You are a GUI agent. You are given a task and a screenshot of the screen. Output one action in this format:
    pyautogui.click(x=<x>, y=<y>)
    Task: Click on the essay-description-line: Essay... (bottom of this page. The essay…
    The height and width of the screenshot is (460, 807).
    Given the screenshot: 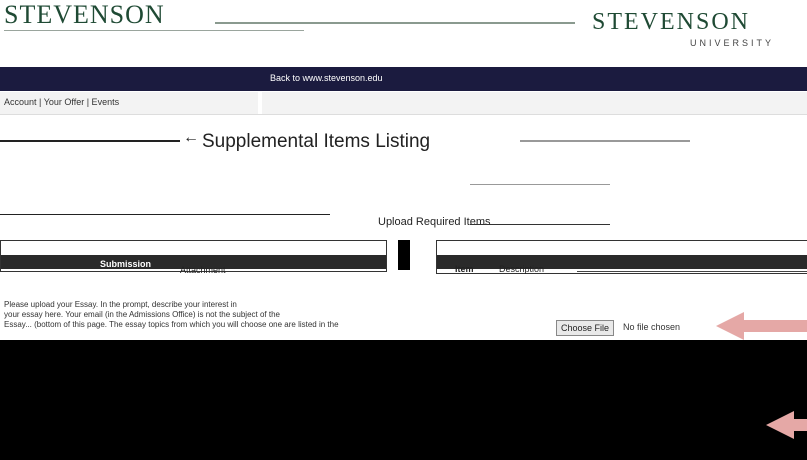 What is the action you would take?
    pyautogui.click(x=171, y=324)
    